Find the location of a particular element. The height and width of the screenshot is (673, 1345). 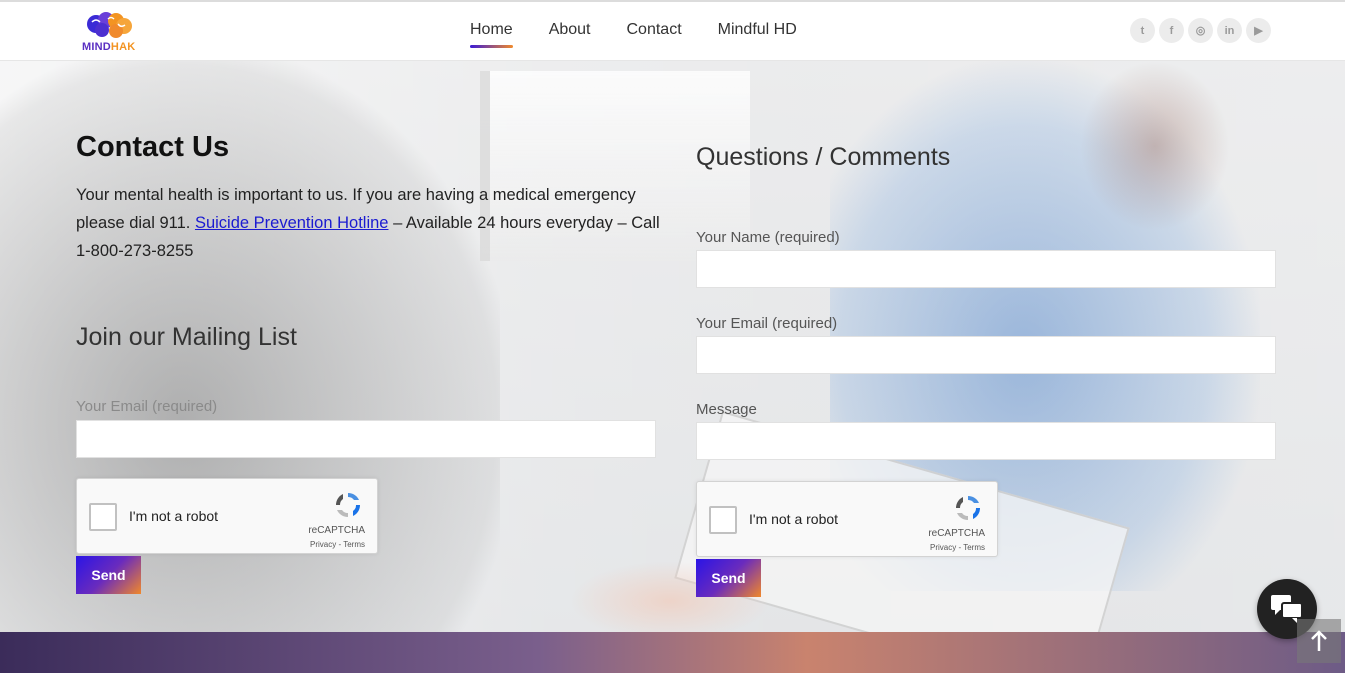

mindhak-logo: MINDHAK is located at coordinates (112, 33).